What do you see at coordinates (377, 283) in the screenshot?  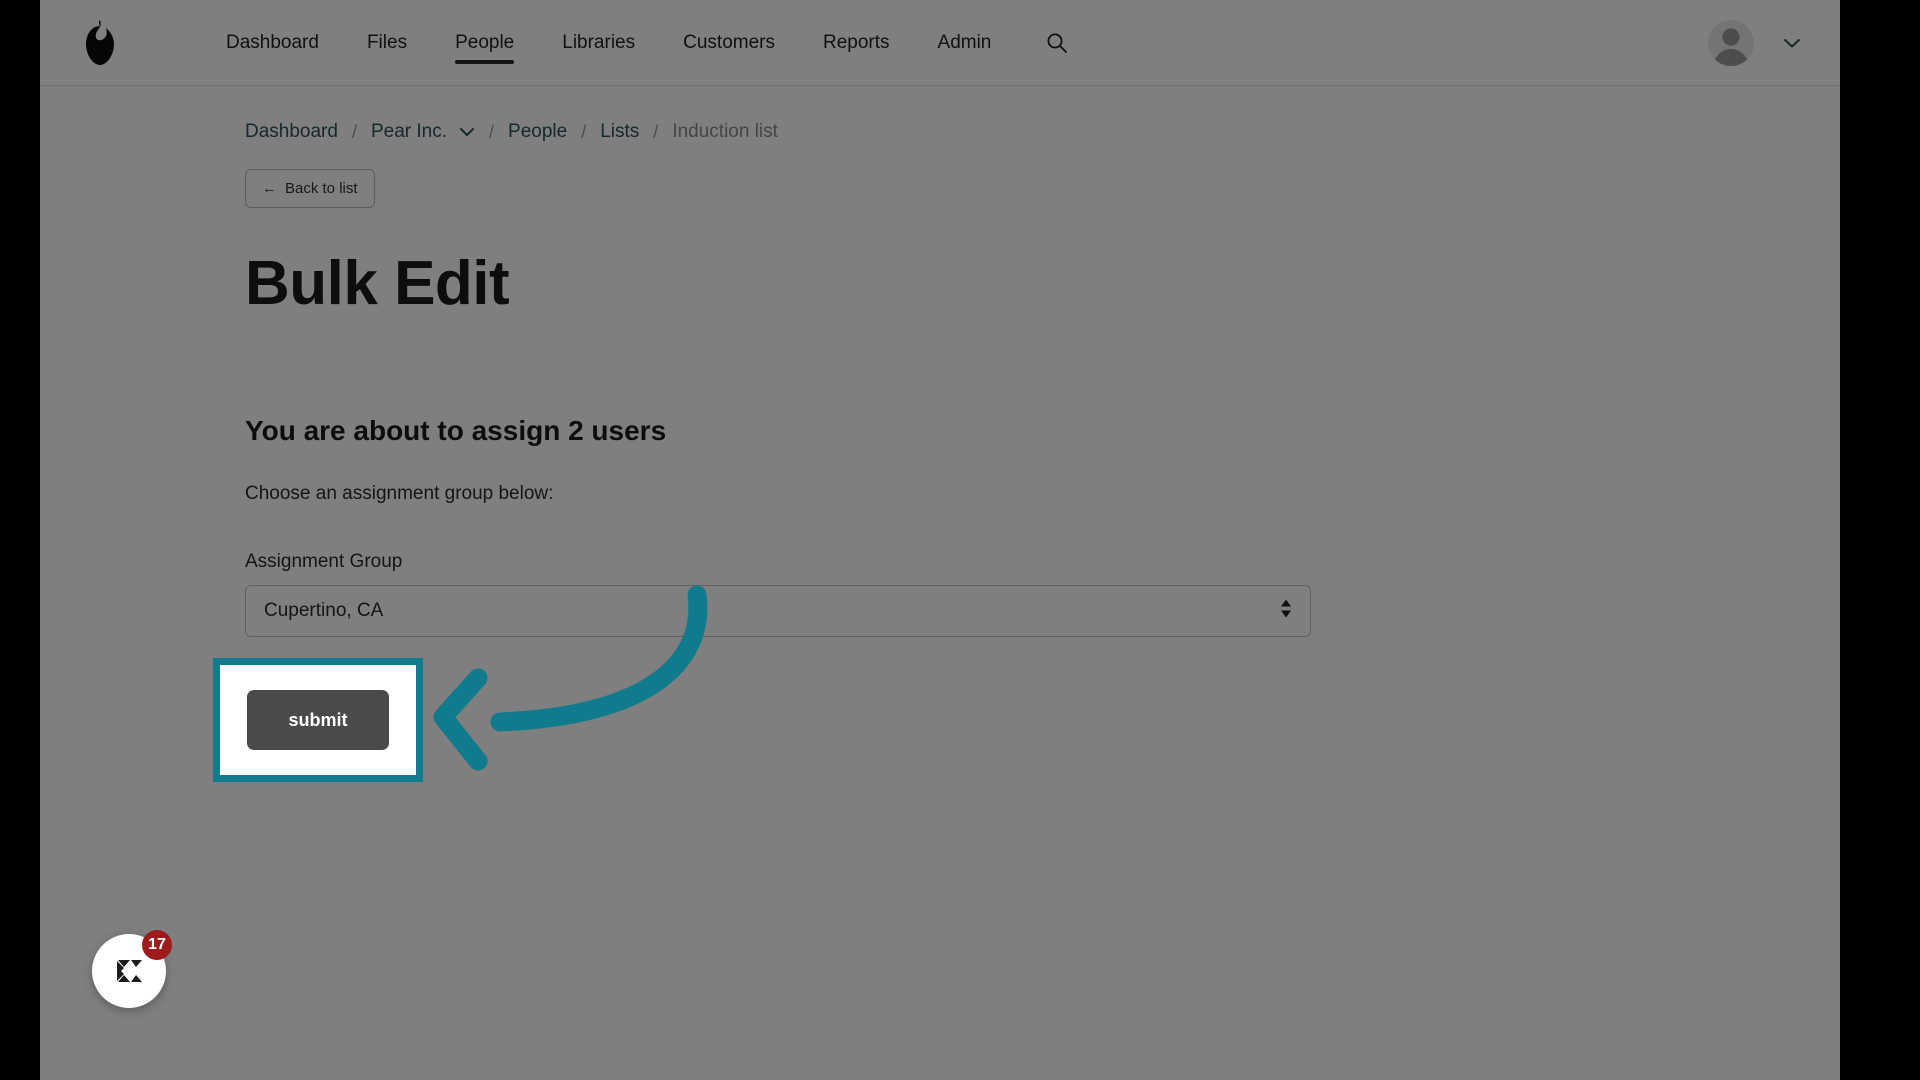 I see `page-title: Bulk Edit` at bounding box center [377, 283].